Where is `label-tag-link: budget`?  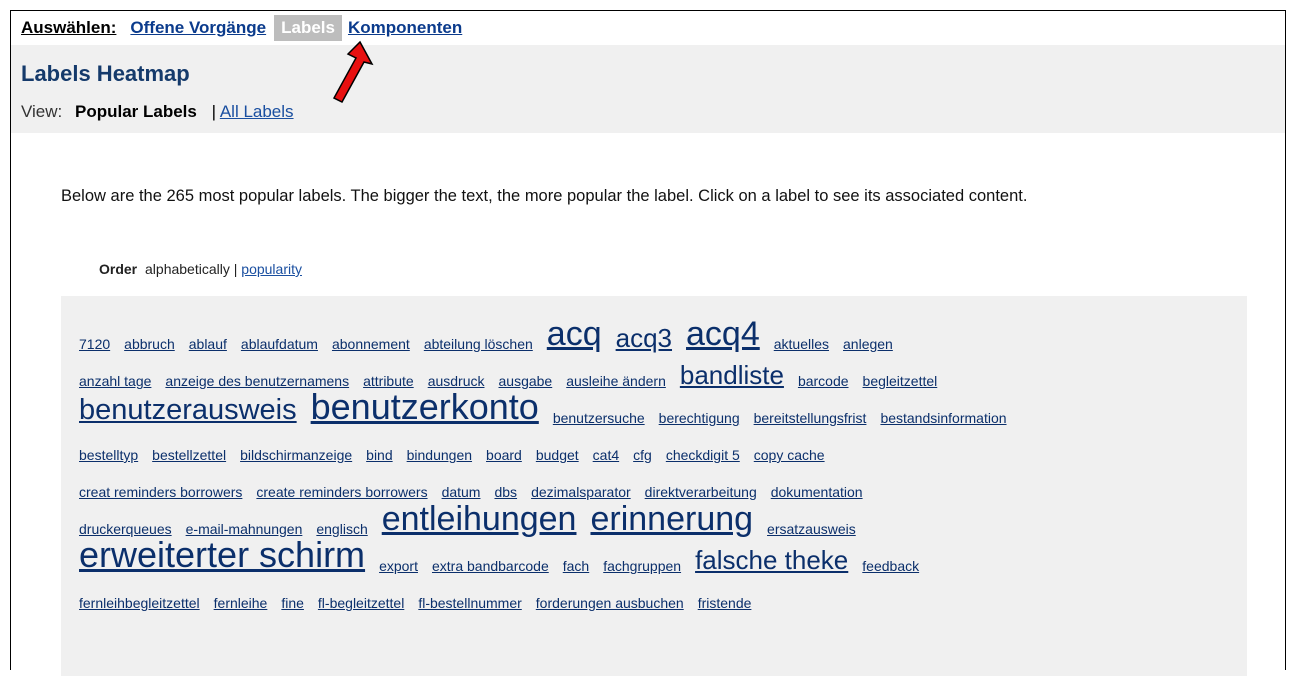 label-tag-link: budget is located at coordinates (557, 455).